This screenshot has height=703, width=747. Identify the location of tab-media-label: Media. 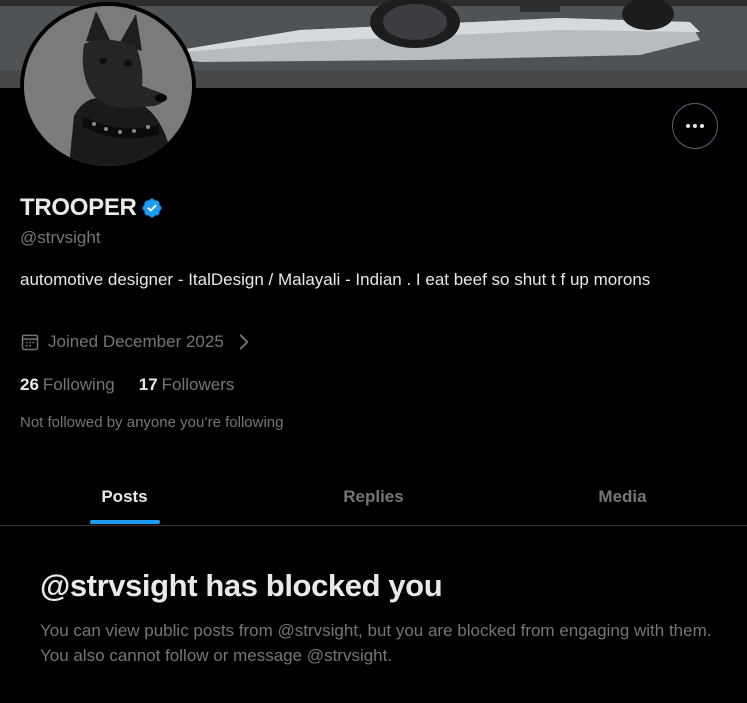
(622, 496).